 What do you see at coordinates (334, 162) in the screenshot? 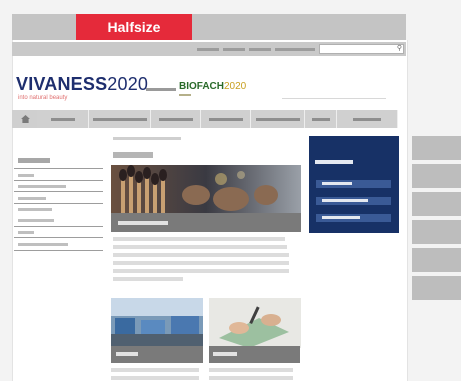
I see `highlight-box-title` at bounding box center [334, 162].